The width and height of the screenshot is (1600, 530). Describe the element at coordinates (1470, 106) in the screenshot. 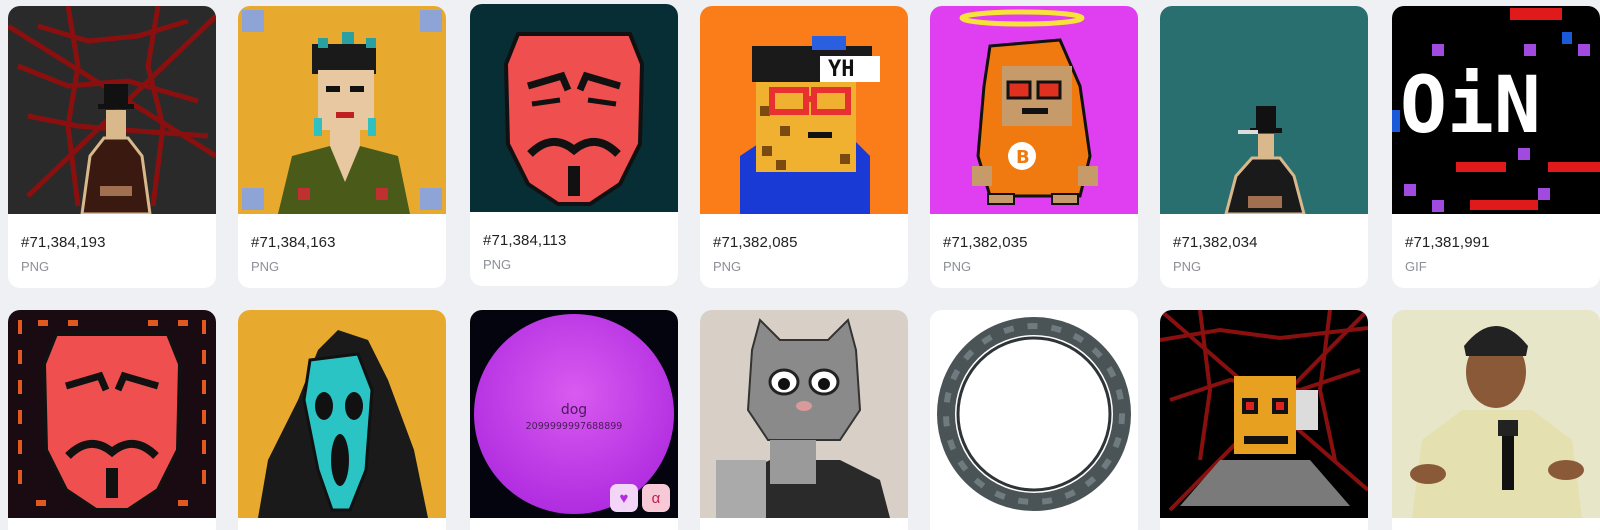

I see `svg-text: OiN` at that location.